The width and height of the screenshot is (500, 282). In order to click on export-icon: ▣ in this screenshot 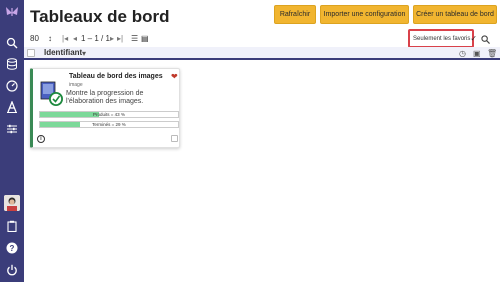, I will do `click(477, 53)`.